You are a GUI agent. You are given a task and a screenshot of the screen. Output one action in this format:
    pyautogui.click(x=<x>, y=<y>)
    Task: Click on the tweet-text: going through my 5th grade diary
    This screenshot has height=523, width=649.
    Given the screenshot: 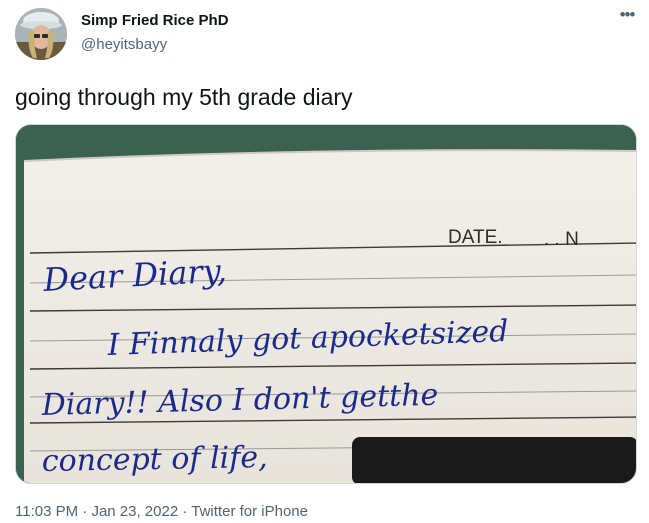 What is the action you would take?
    pyautogui.click(x=184, y=97)
    